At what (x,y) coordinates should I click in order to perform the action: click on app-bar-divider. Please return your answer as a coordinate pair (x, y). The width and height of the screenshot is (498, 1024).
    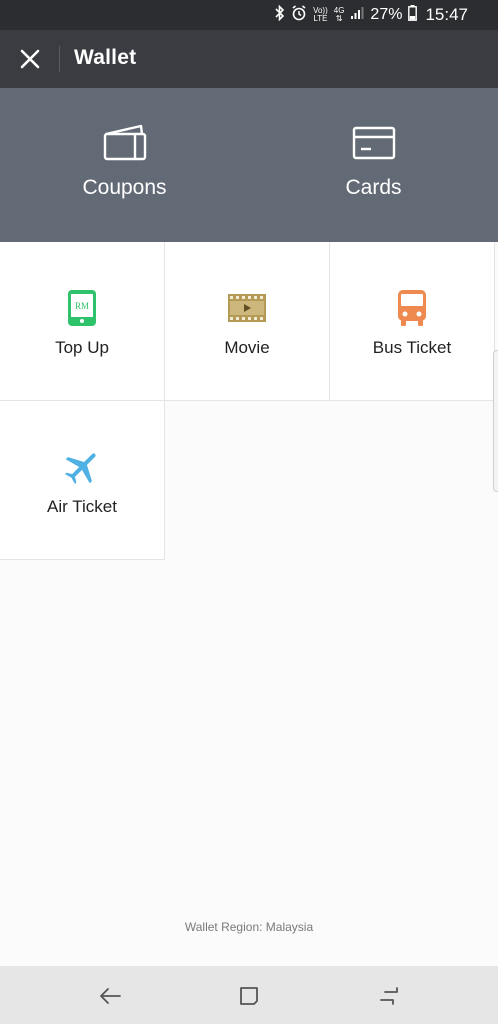
    Looking at the image, I should click on (59, 59).